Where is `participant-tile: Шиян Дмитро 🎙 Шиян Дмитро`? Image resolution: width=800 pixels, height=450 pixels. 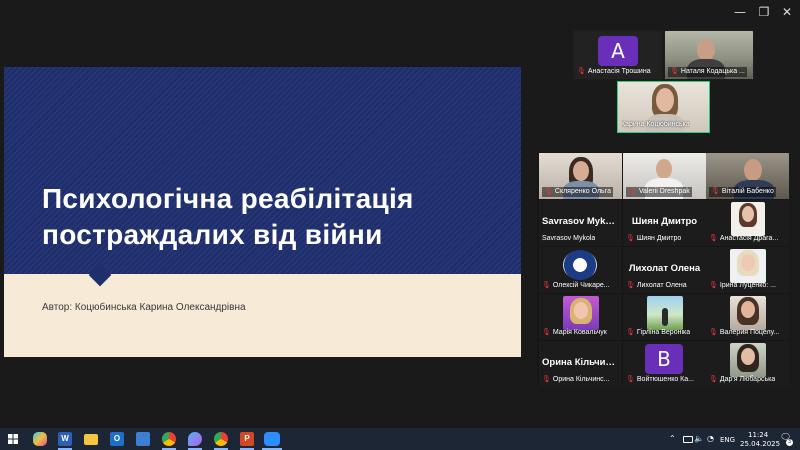
participant-tile: Шиян Дмитро 🎙 Шиян Дмитро is located at coordinates (664, 223).